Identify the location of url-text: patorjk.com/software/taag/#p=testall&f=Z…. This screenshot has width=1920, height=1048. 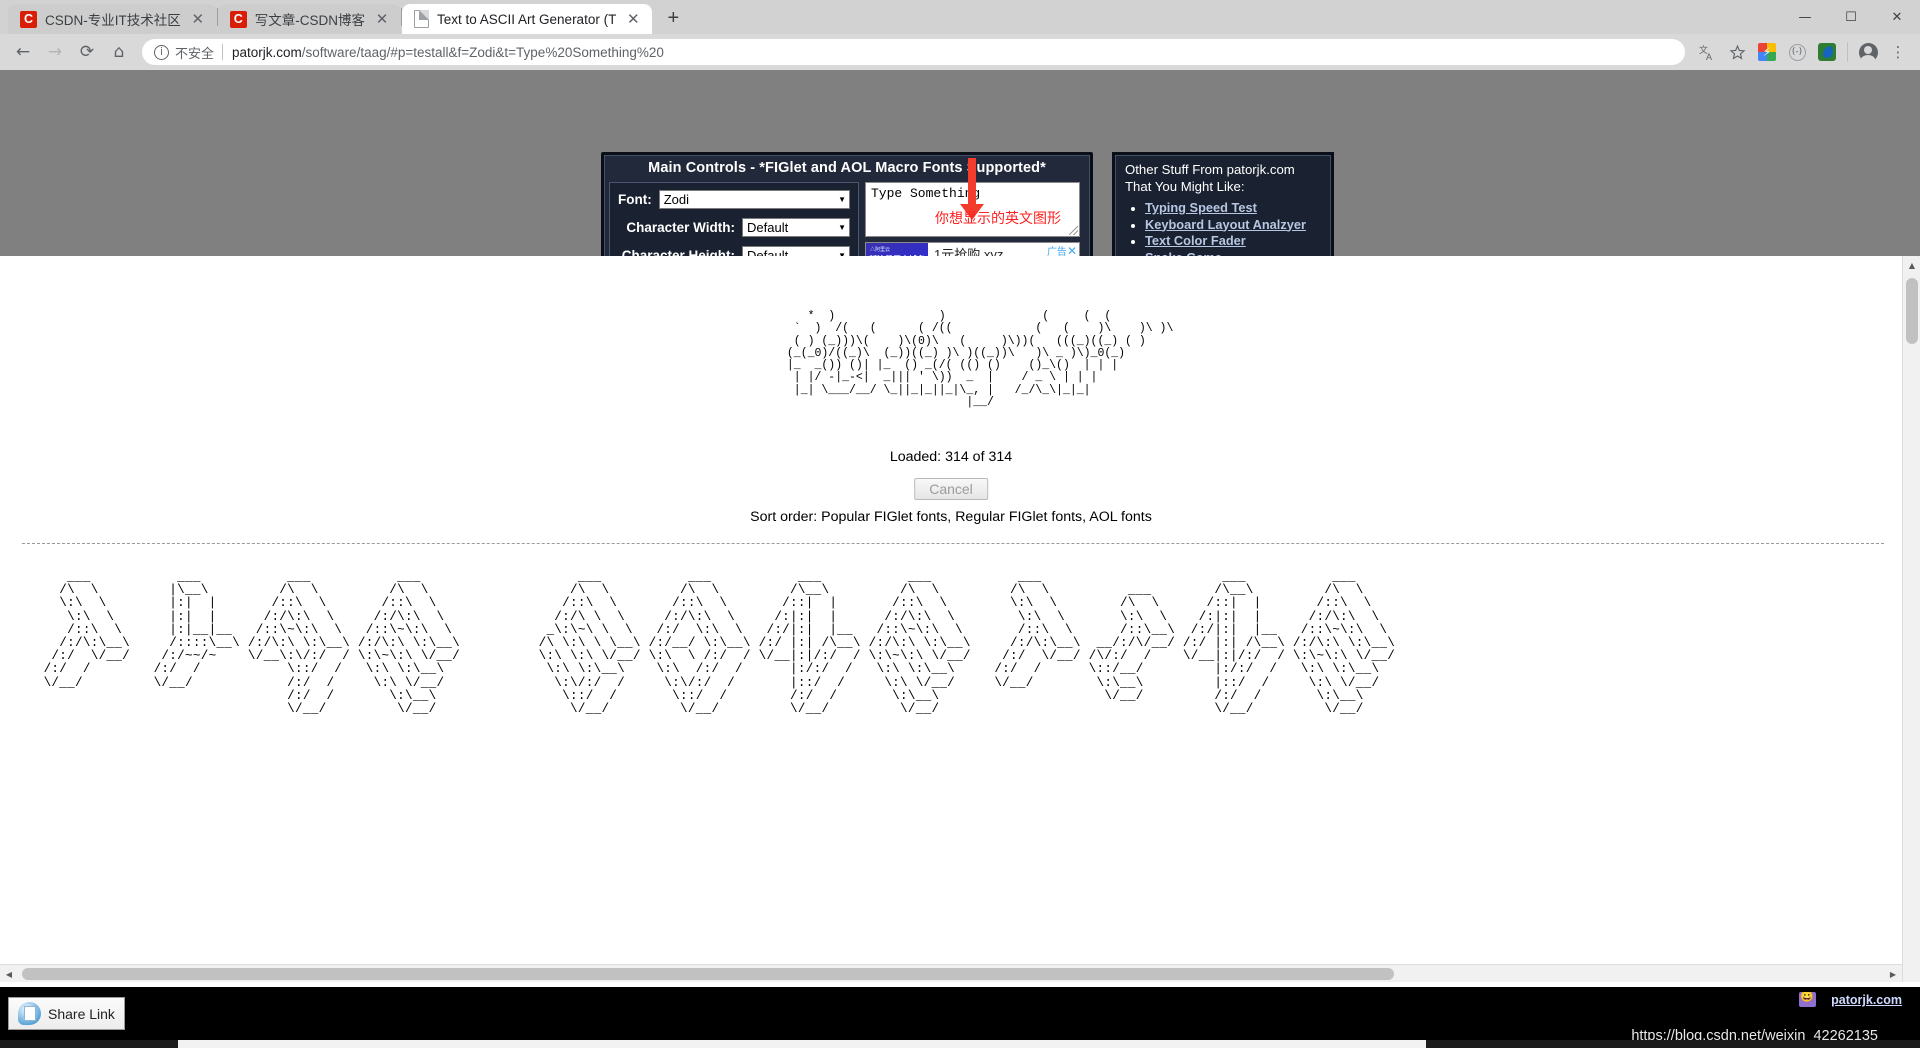
(448, 52).